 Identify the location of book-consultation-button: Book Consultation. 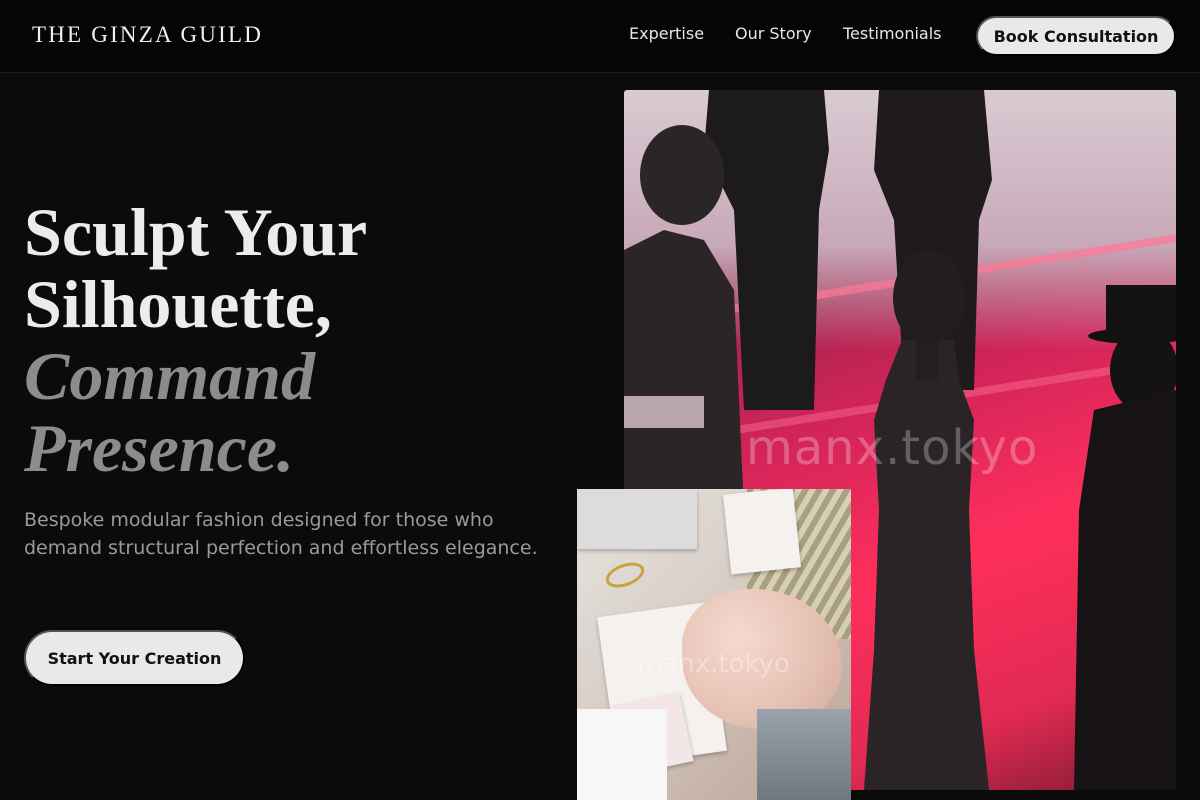
(1076, 36).